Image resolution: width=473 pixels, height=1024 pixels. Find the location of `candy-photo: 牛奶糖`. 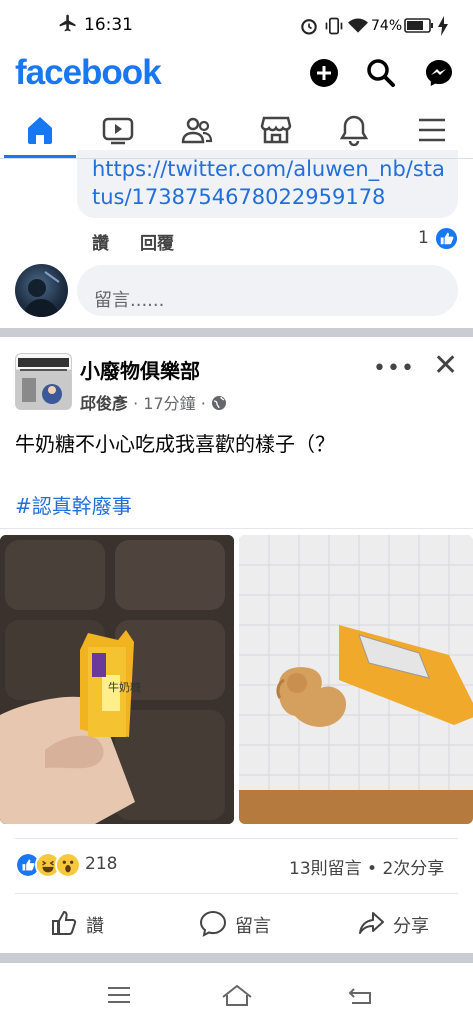

candy-photo: 牛奶糖 is located at coordinates (117, 679).